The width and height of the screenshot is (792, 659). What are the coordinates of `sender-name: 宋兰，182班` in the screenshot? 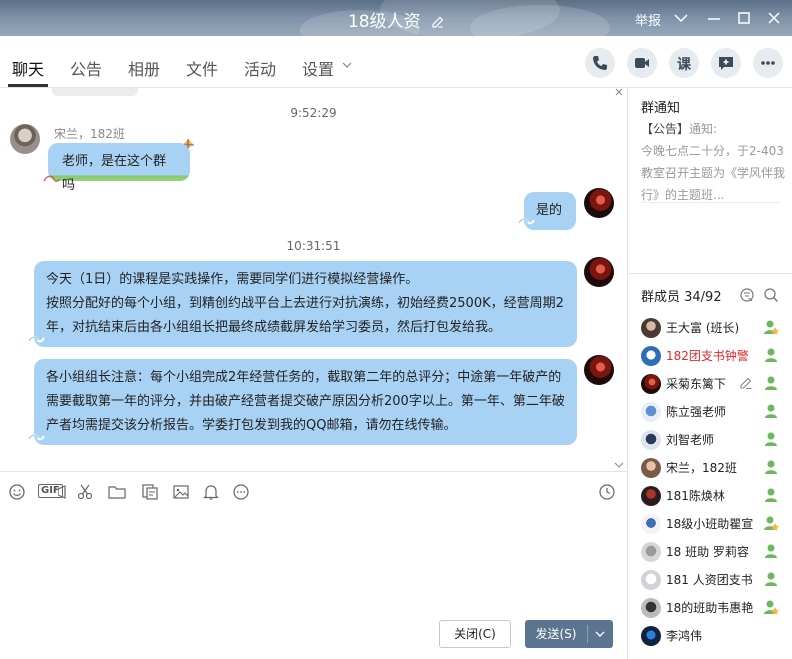 It's located at (89, 134).